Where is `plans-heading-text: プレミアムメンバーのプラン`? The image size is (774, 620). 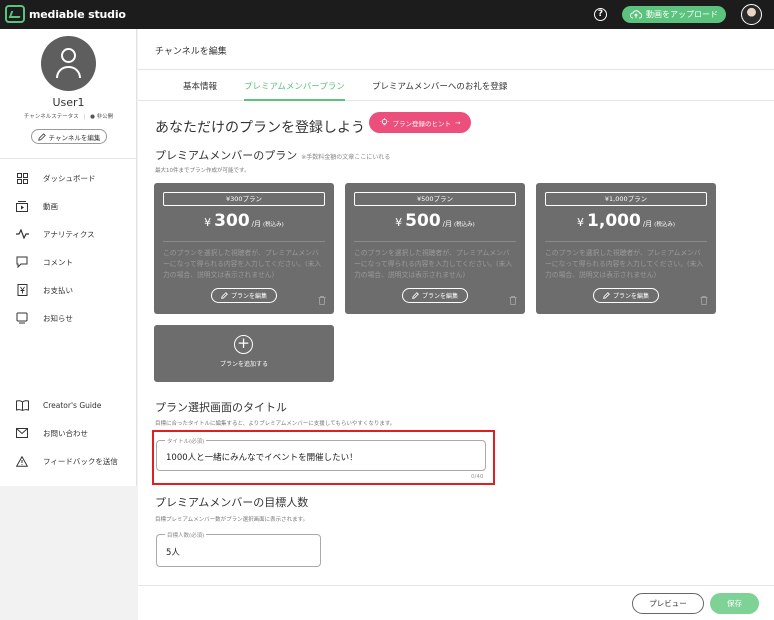
plans-heading-text: プレミアムメンバーのプラン is located at coordinates (226, 155).